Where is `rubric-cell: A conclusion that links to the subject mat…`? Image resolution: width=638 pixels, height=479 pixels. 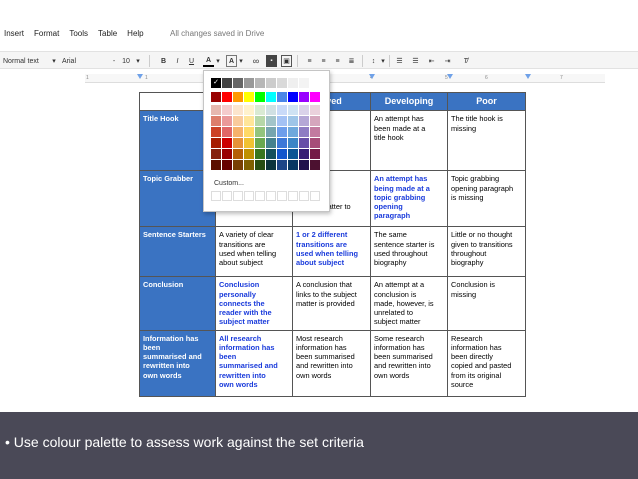 rubric-cell: A conclusion that links to the subject mat… is located at coordinates (331, 303).